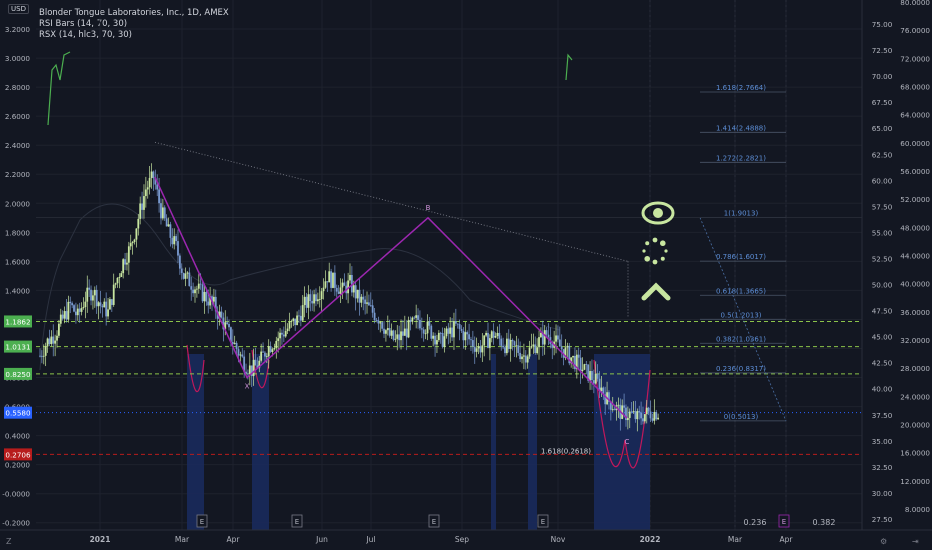  What do you see at coordinates (566, 452) in the screenshot?
I see `fib-extension-label: 1.618(0.2618)` at bounding box center [566, 452].